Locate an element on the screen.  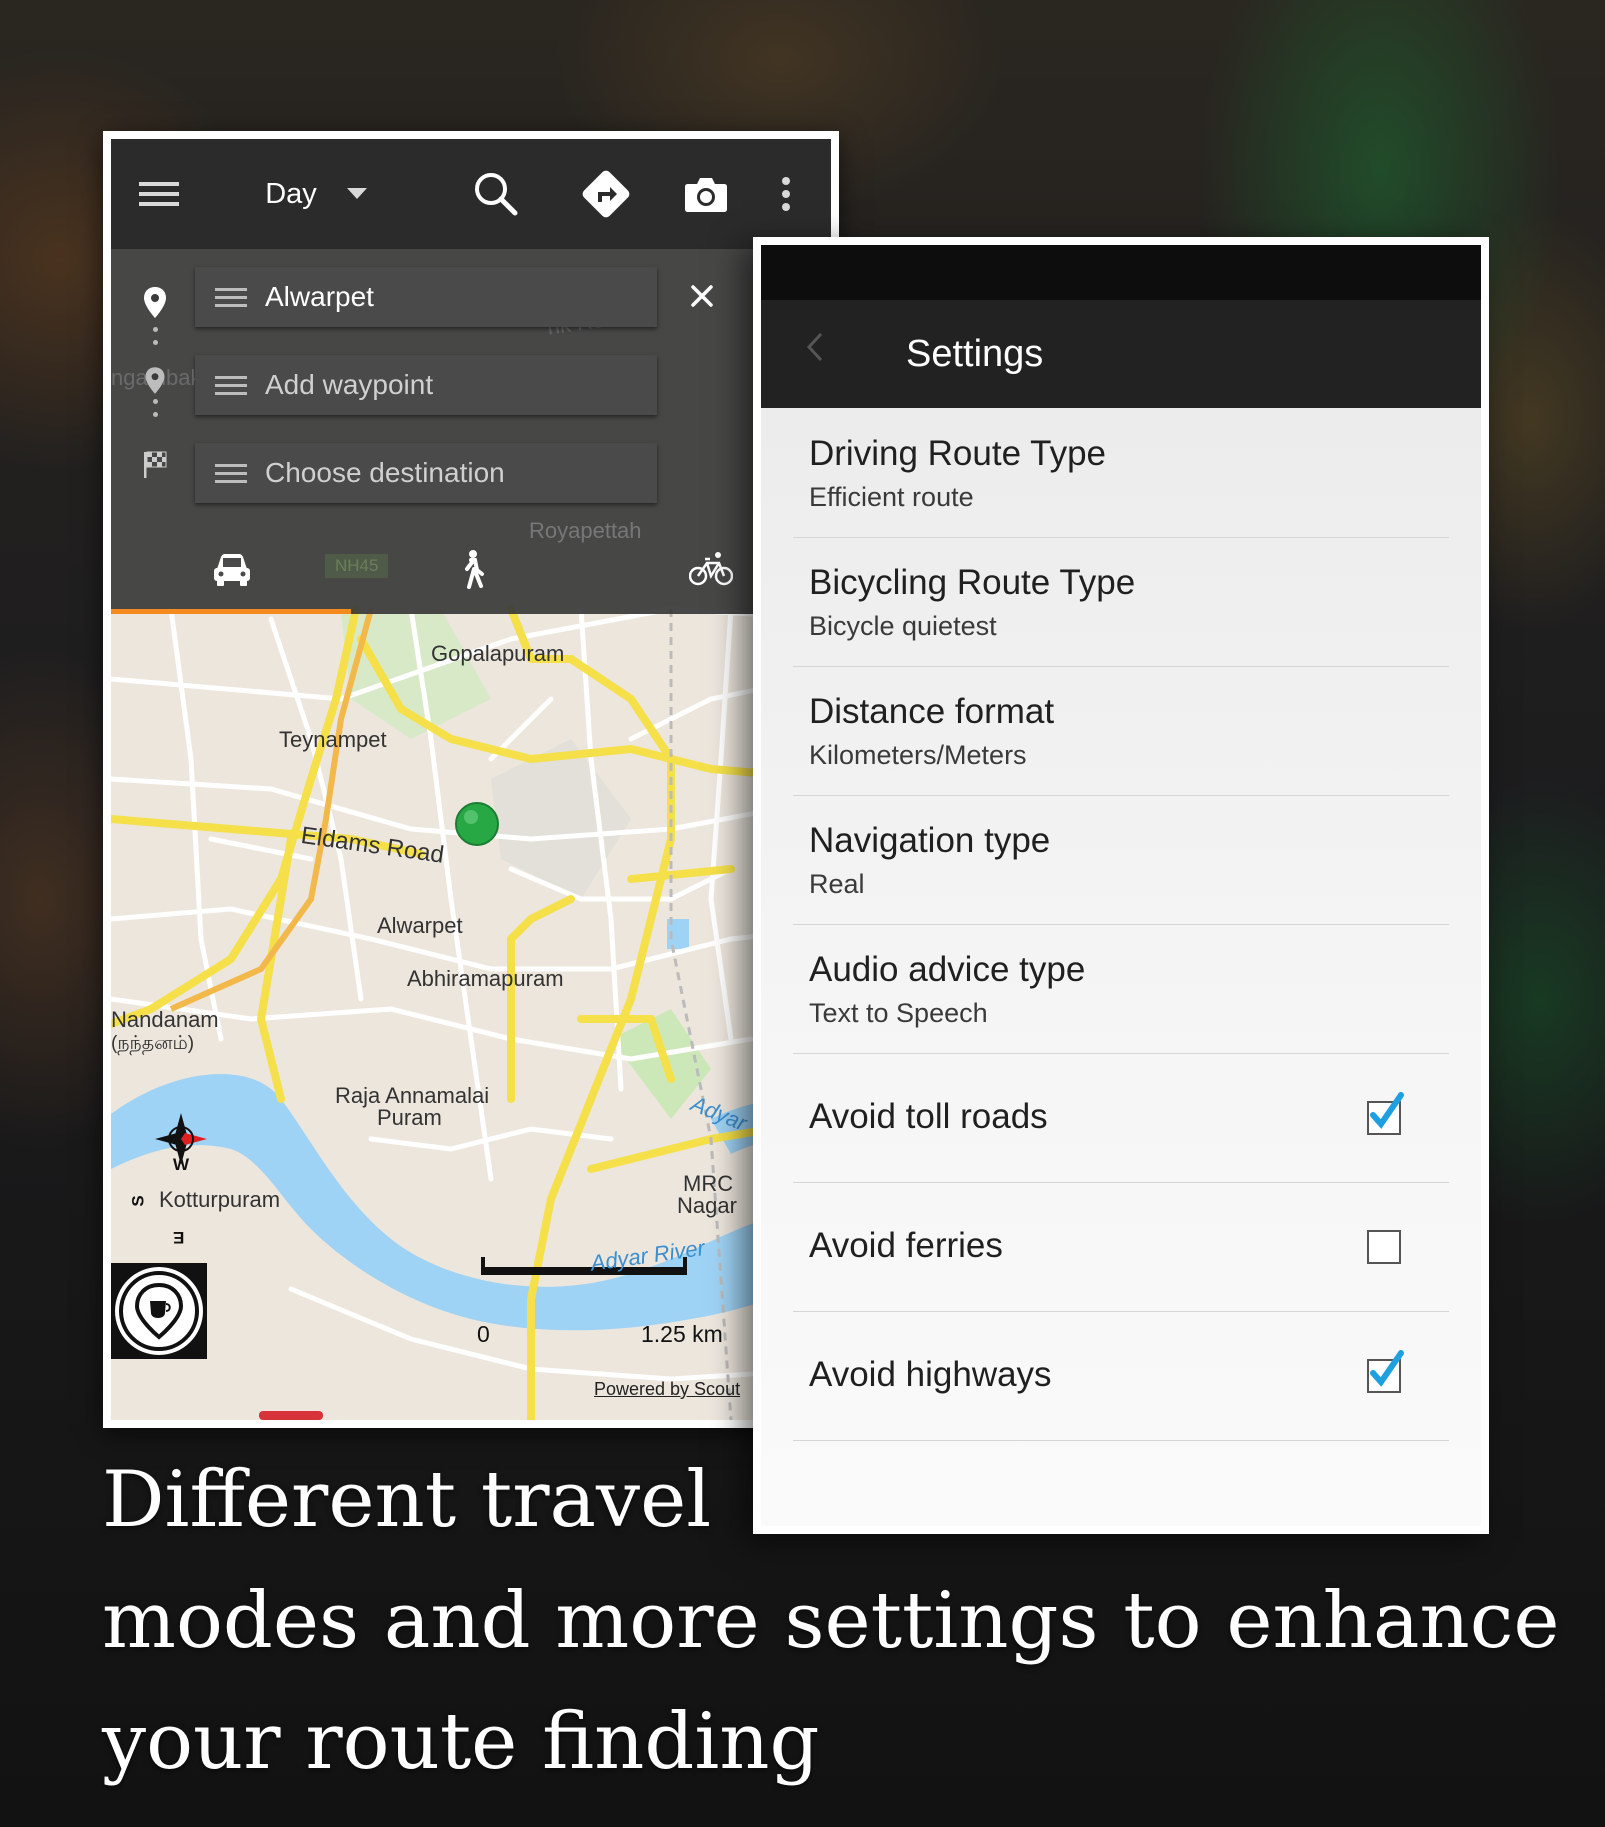
back-arrow-icon is located at coordinates (814, 347).